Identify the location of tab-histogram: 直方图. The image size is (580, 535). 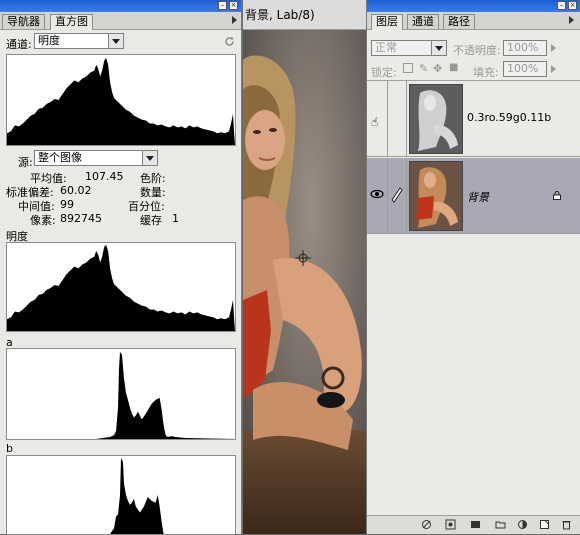
(71, 22).